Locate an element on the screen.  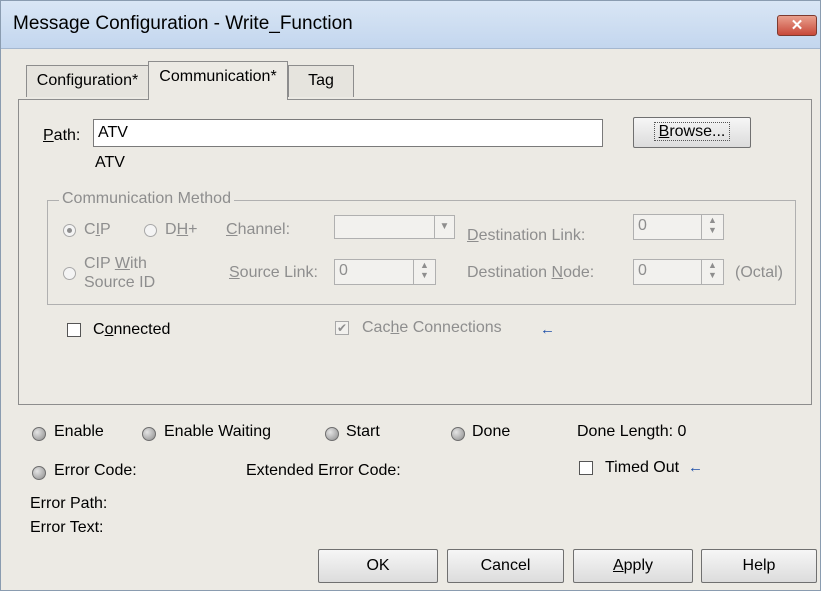
window-title: Message Configuration - Write_Function is located at coordinates (183, 23).